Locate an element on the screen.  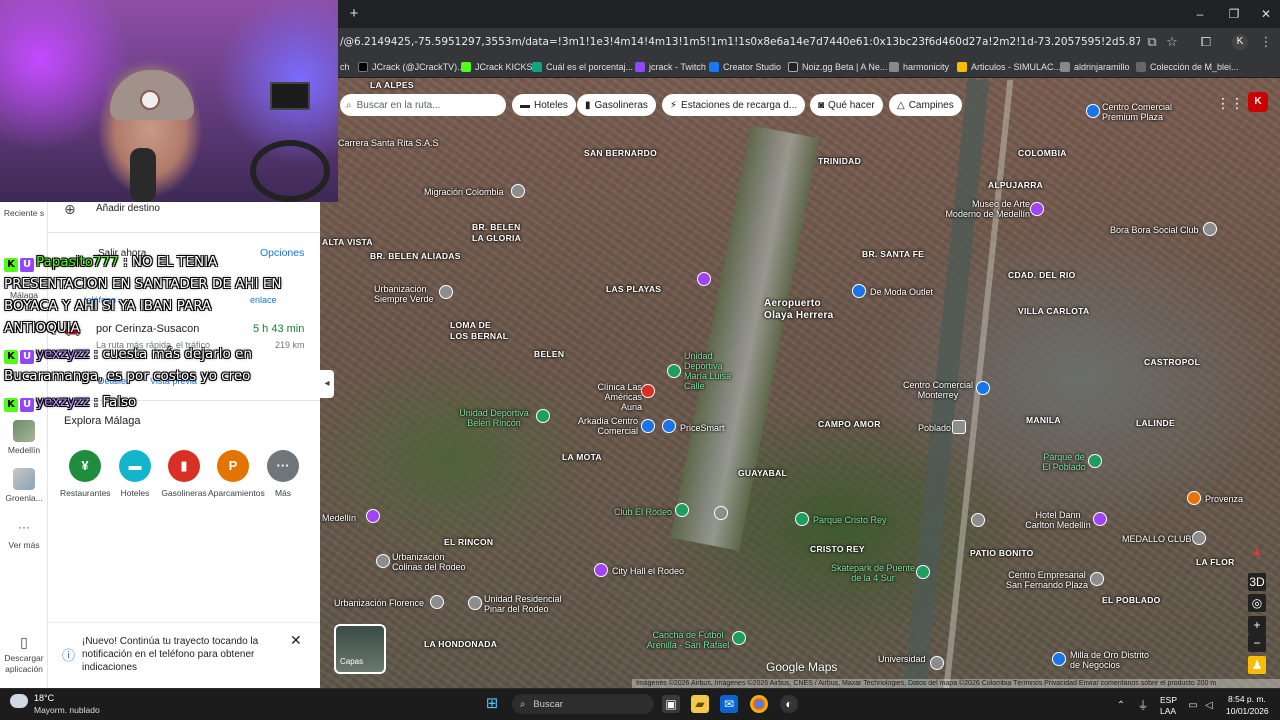
place-label: Provenza is located at coordinates (1224, 499).